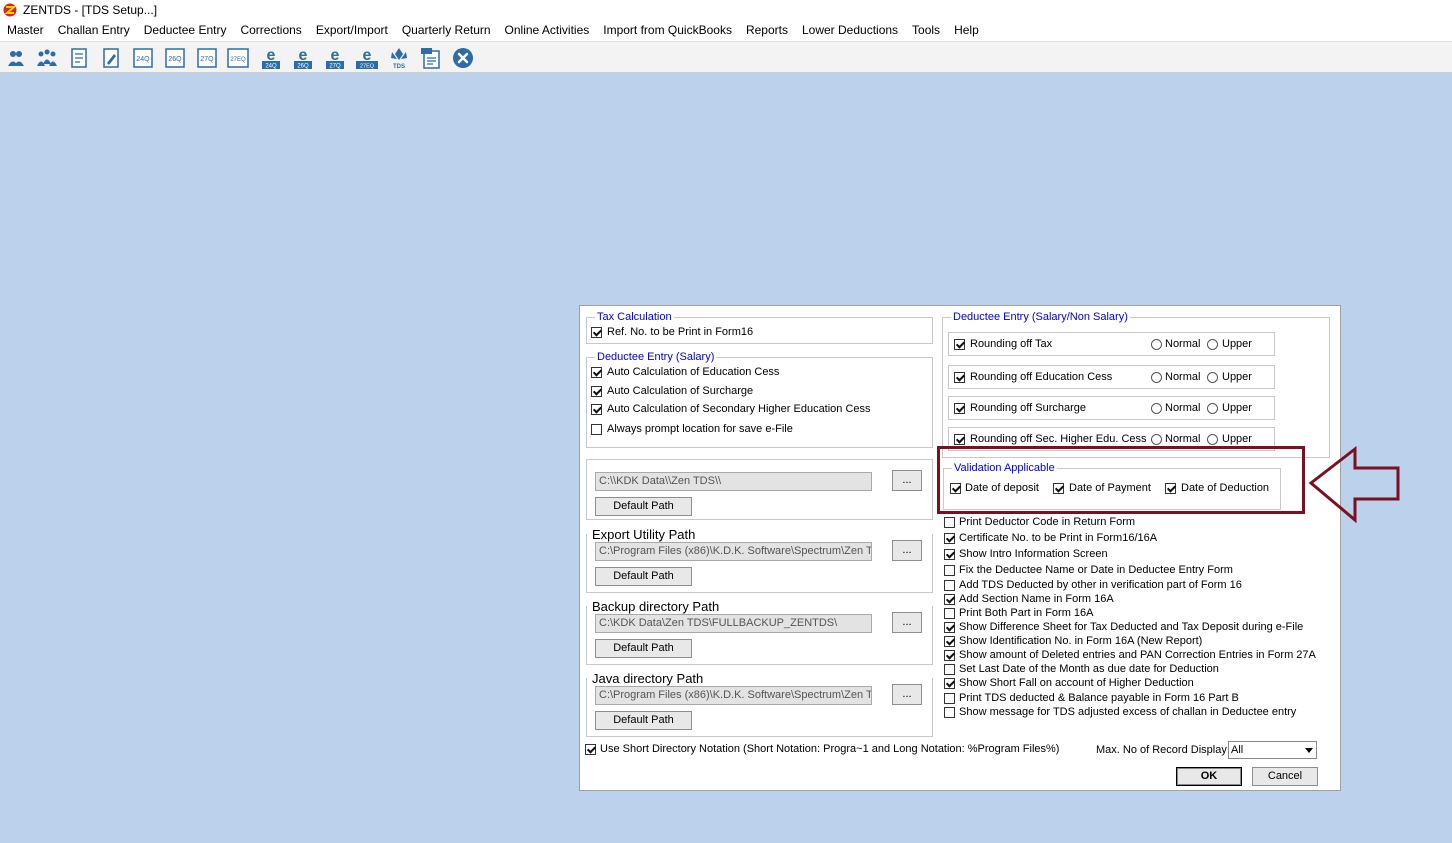 The width and height of the screenshot is (1452, 843). What do you see at coordinates (238, 58) in the screenshot?
I see `form-27eq-icon: 27EQ` at bounding box center [238, 58].